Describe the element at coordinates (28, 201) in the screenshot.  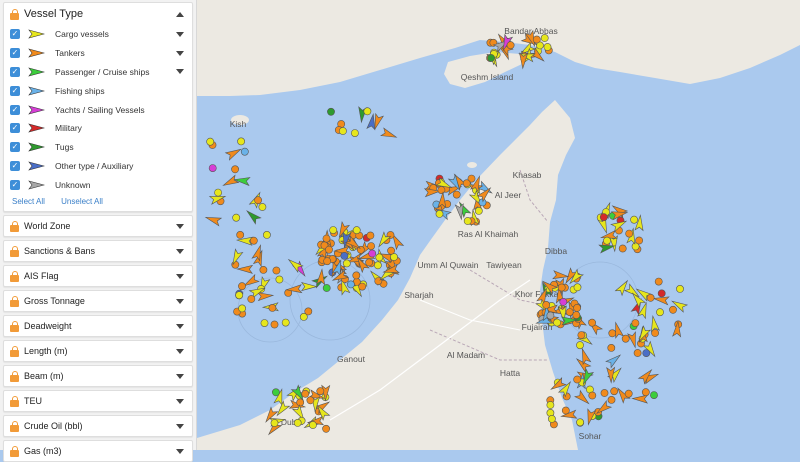
I see `select-all-link: Select All` at that location.